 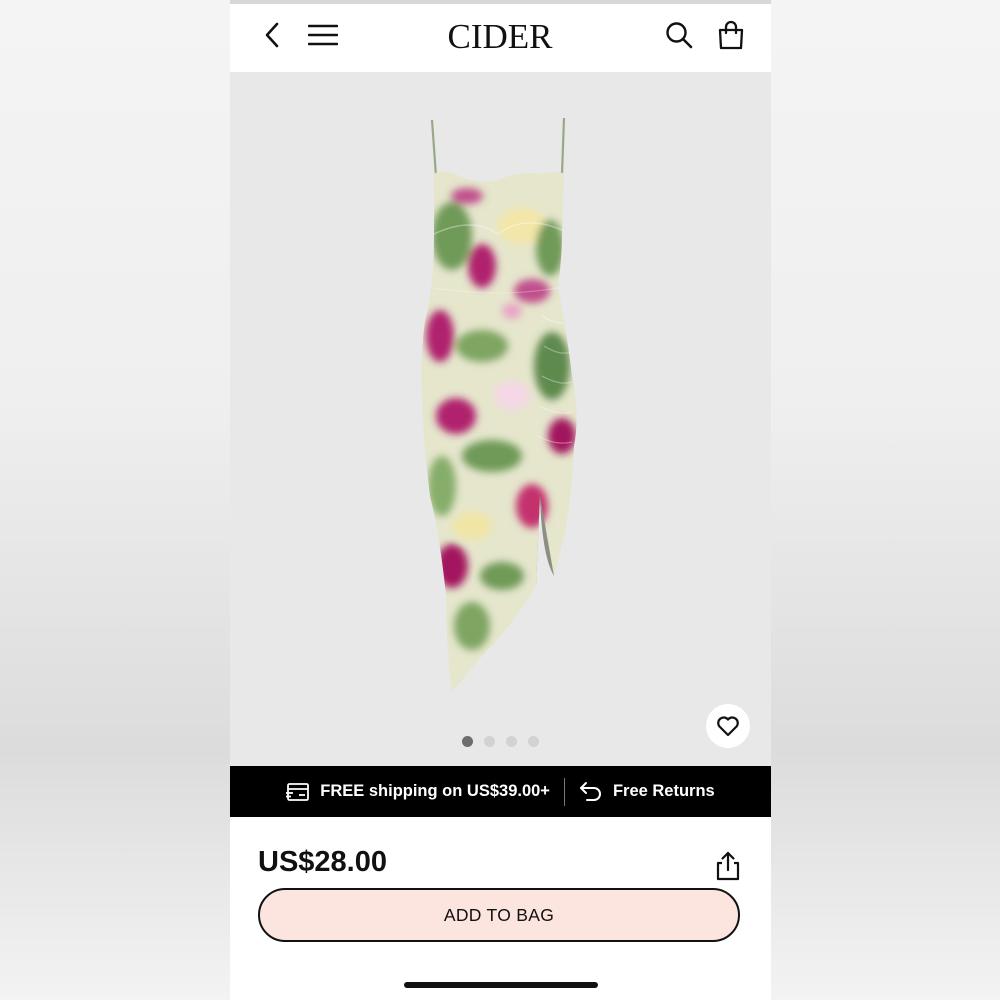 What do you see at coordinates (435, 791) in the screenshot?
I see `shipping-text: FREE shipping on US$39.00+` at bounding box center [435, 791].